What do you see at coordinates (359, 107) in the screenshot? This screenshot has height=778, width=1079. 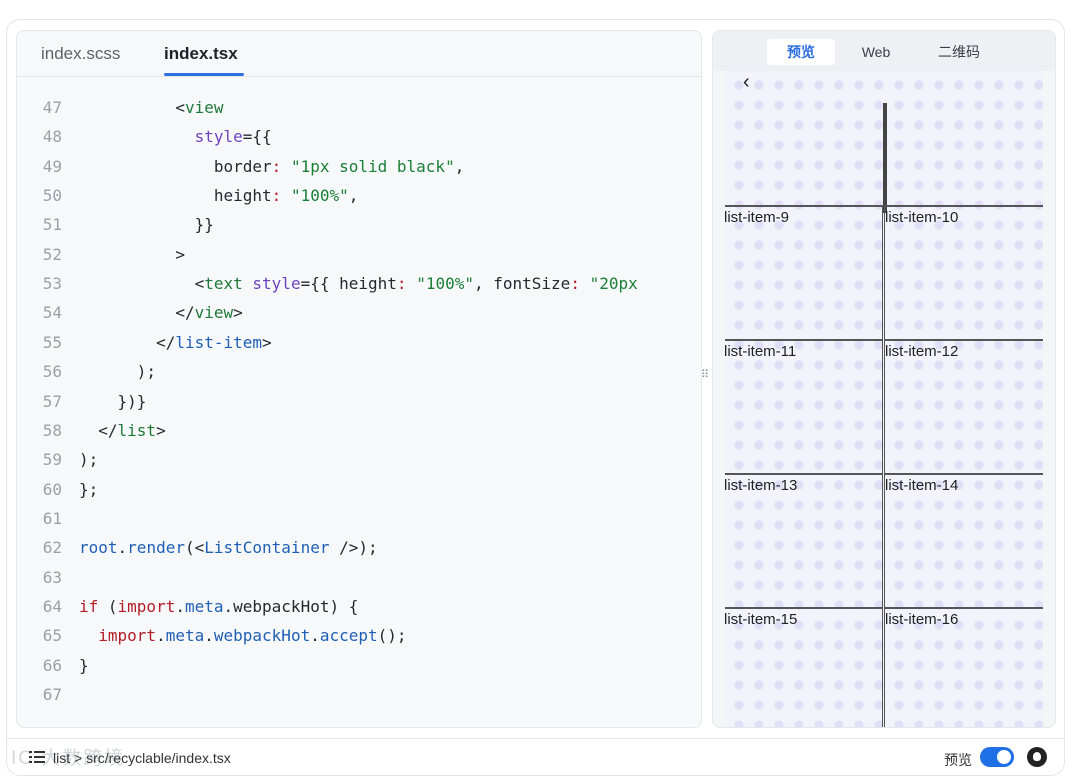 I see `code-line: 47 <view` at bounding box center [359, 107].